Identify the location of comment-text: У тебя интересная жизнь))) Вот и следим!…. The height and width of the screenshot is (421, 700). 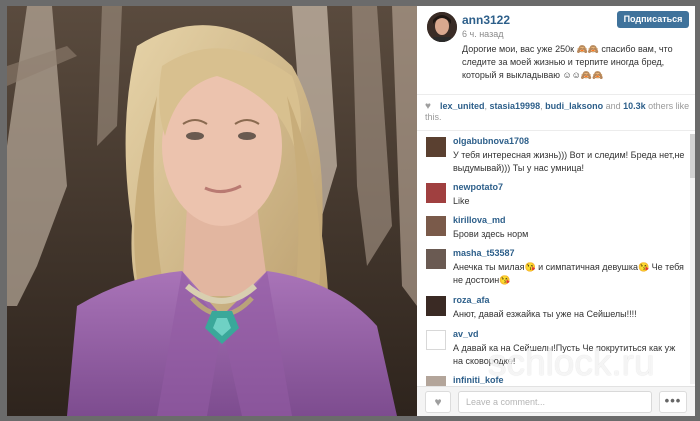
(569, 161).